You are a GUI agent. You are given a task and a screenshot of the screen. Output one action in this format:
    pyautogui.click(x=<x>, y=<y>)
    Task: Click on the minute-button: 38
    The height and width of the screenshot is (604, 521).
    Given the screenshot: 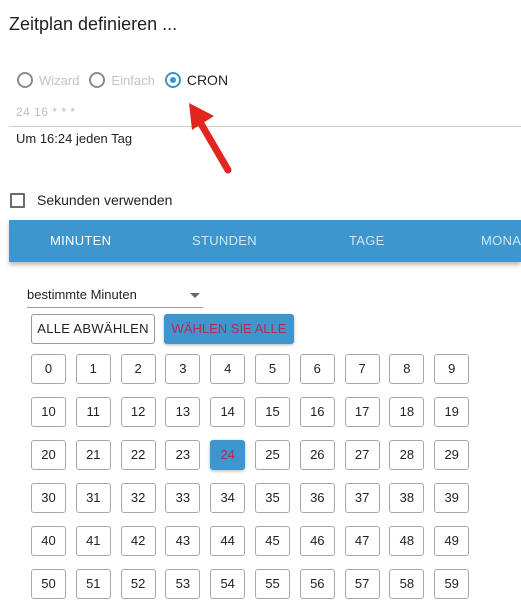 What is the action you would take?
    pyautogui.click(x=407, y=498)
    